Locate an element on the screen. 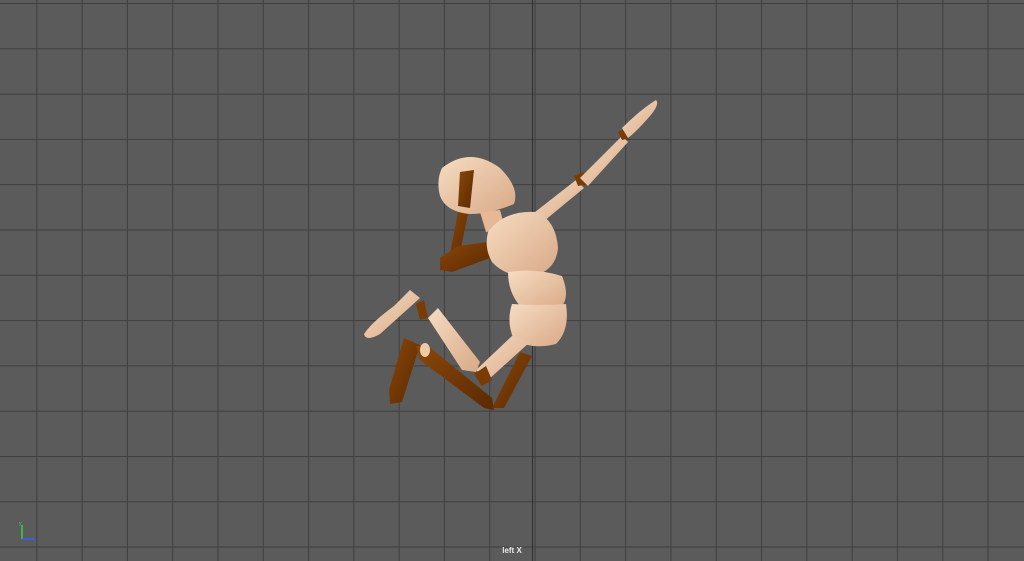 The image size is (1024, 561). axis-gizmo-icon: y z is located at coordinates (28, 532).